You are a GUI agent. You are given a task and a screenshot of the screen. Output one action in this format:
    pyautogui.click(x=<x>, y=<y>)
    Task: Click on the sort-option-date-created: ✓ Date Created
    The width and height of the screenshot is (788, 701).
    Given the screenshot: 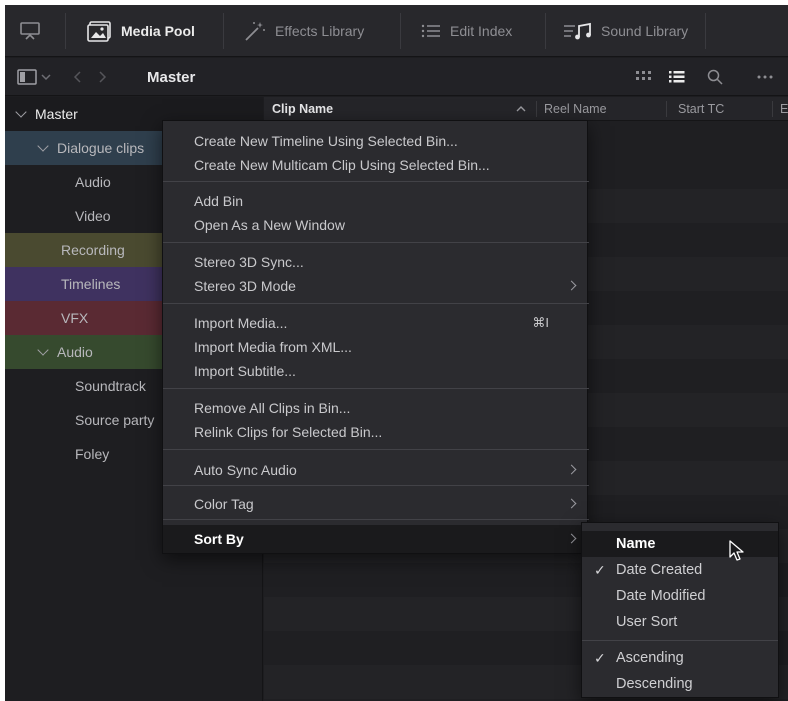 What is the action you would take?
    pyautogui.click(x=680, y=570)
    